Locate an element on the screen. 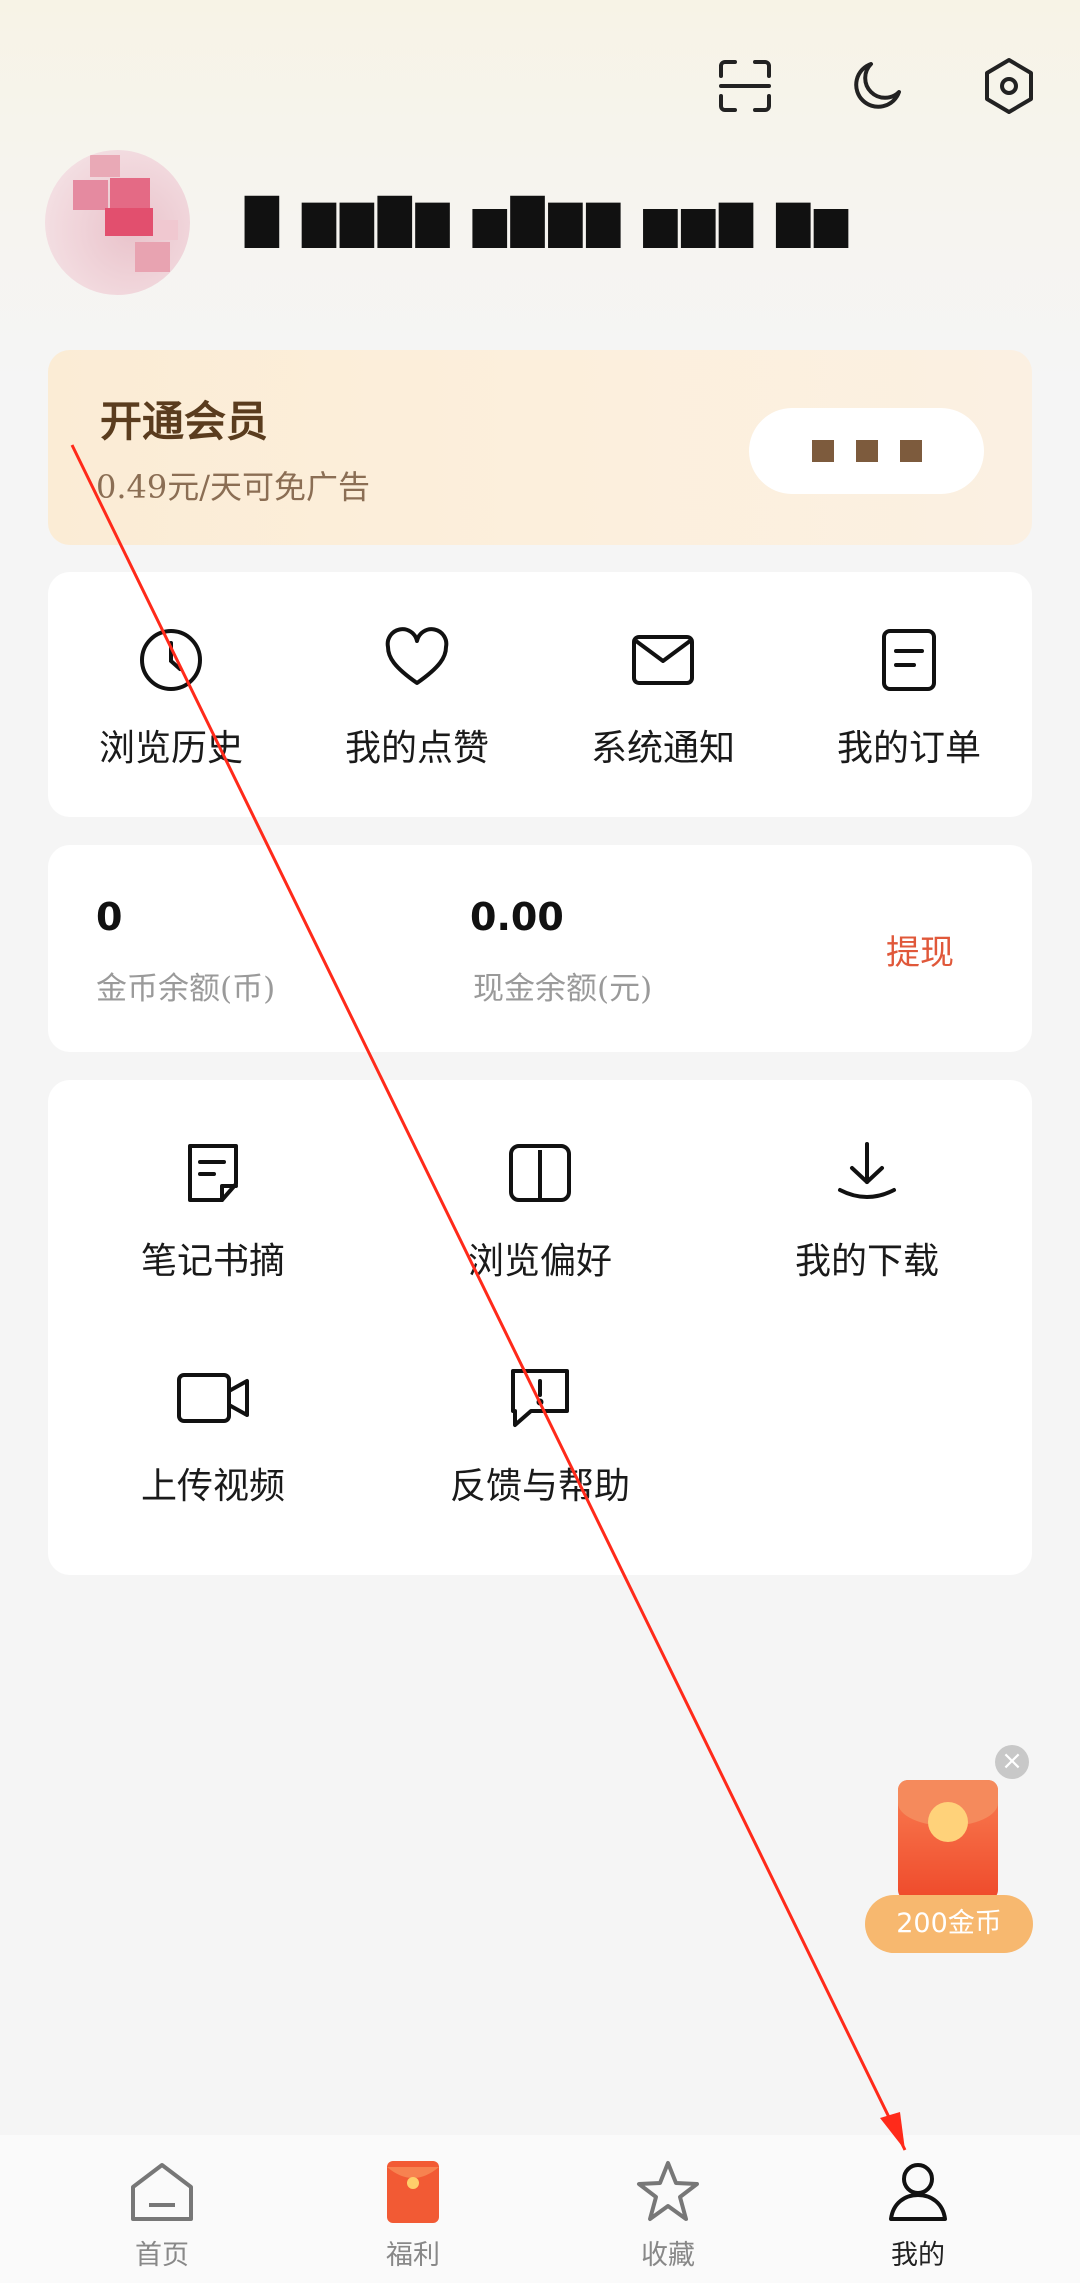  tool-label: 笔记书摘 is located at coordinates (212, 1261).